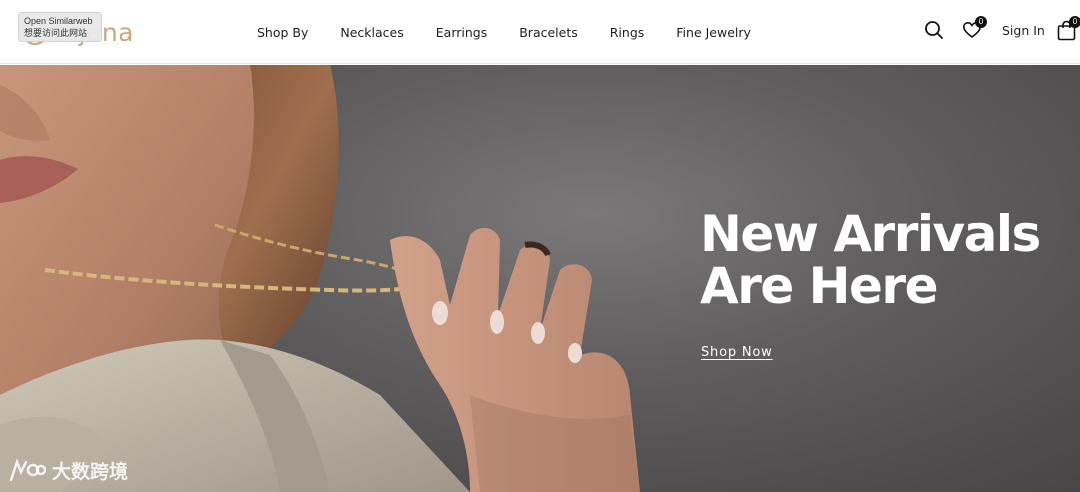 Image resolution: width=1080 pixels, height=492 pixels. Describe the element at coordinates (981, 22) in the screenshot. I see `wishlist-count-badge: 0` at that location.